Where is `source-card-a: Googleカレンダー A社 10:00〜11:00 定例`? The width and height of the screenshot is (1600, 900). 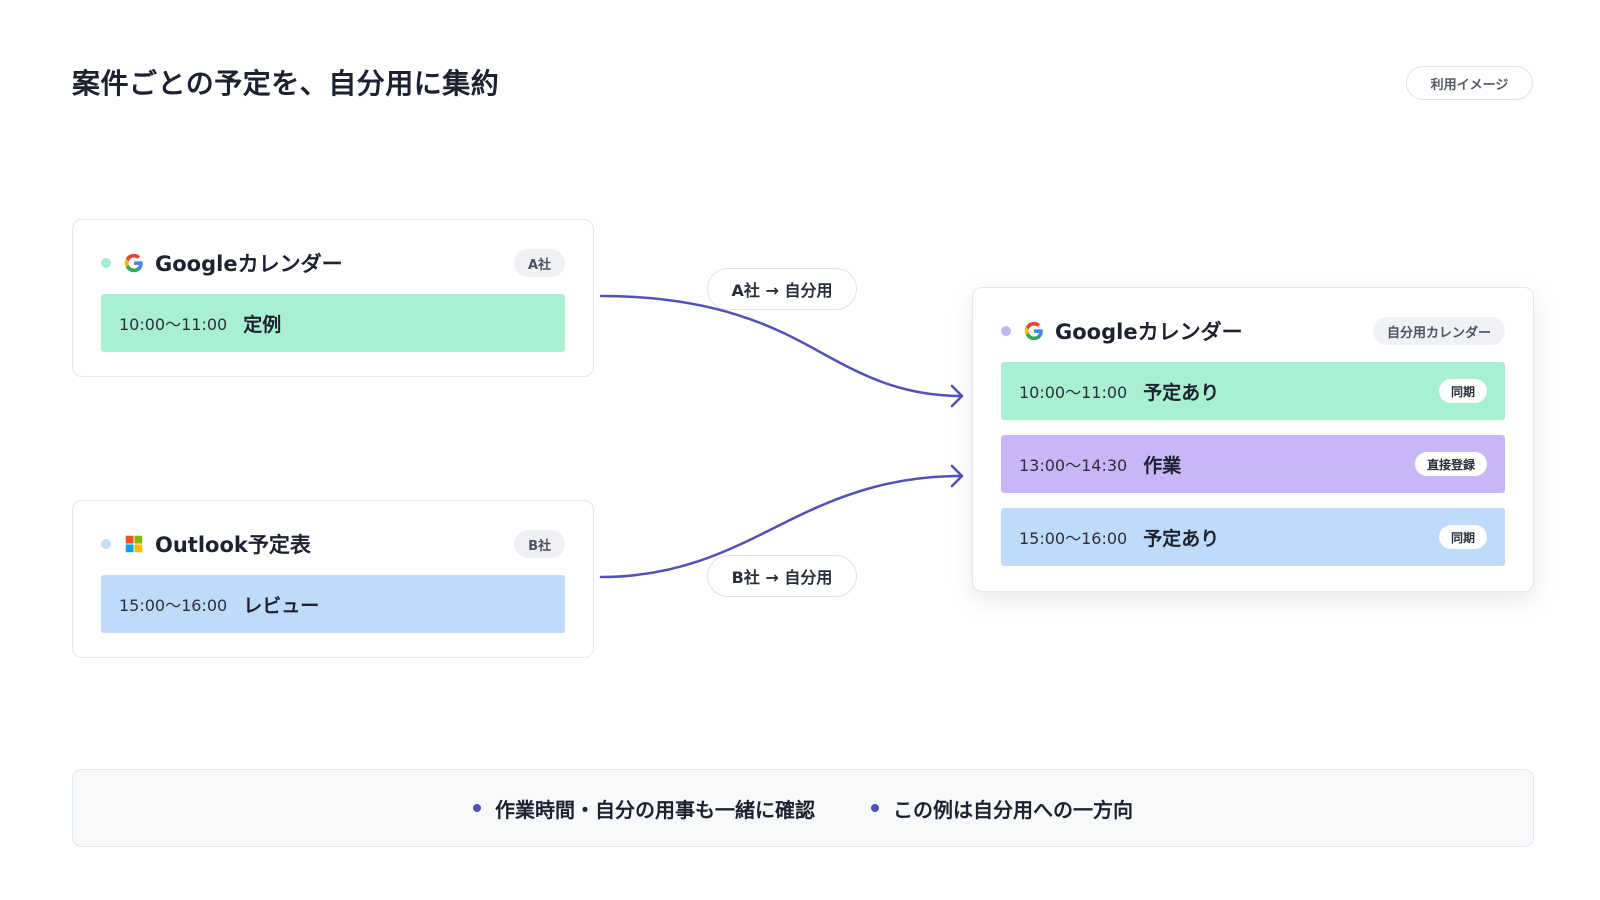
source-card-a: Googleカレンダー A社 10:00〜11:00 定例 is located at coordinates (333, 298).